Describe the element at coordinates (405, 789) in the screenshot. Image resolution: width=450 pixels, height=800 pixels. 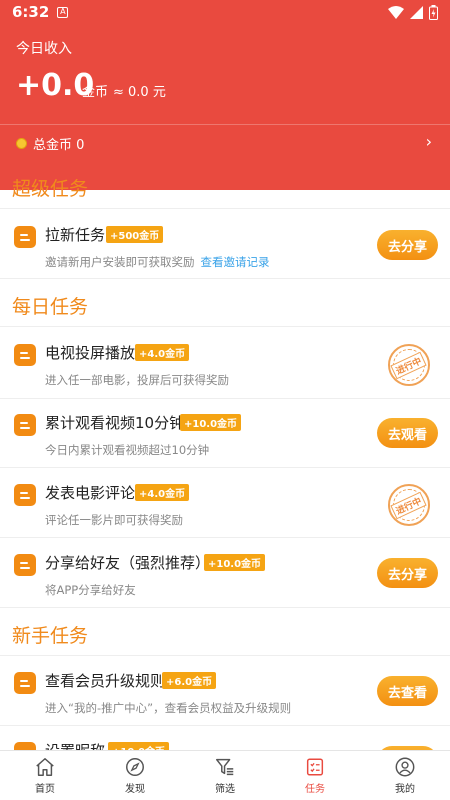
I see `tab-label: 我的` at that location.